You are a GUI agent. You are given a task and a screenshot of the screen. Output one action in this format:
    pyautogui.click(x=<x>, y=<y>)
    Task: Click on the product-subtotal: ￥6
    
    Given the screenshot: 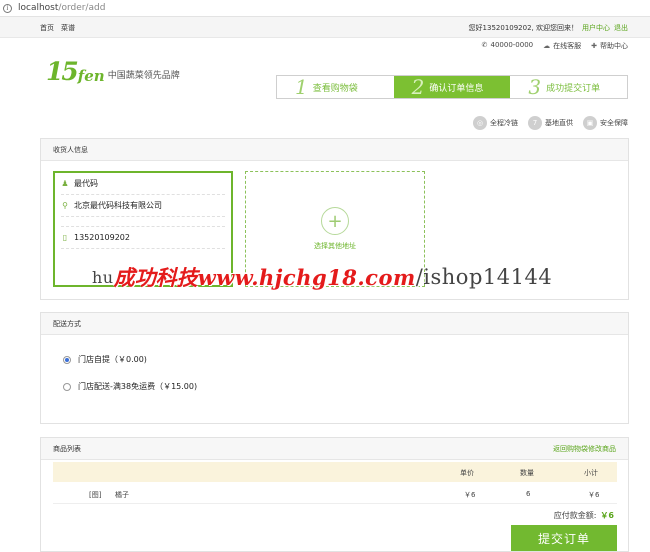 What is the action you would take?
    pyautogui.click(x=594, y=495)
    